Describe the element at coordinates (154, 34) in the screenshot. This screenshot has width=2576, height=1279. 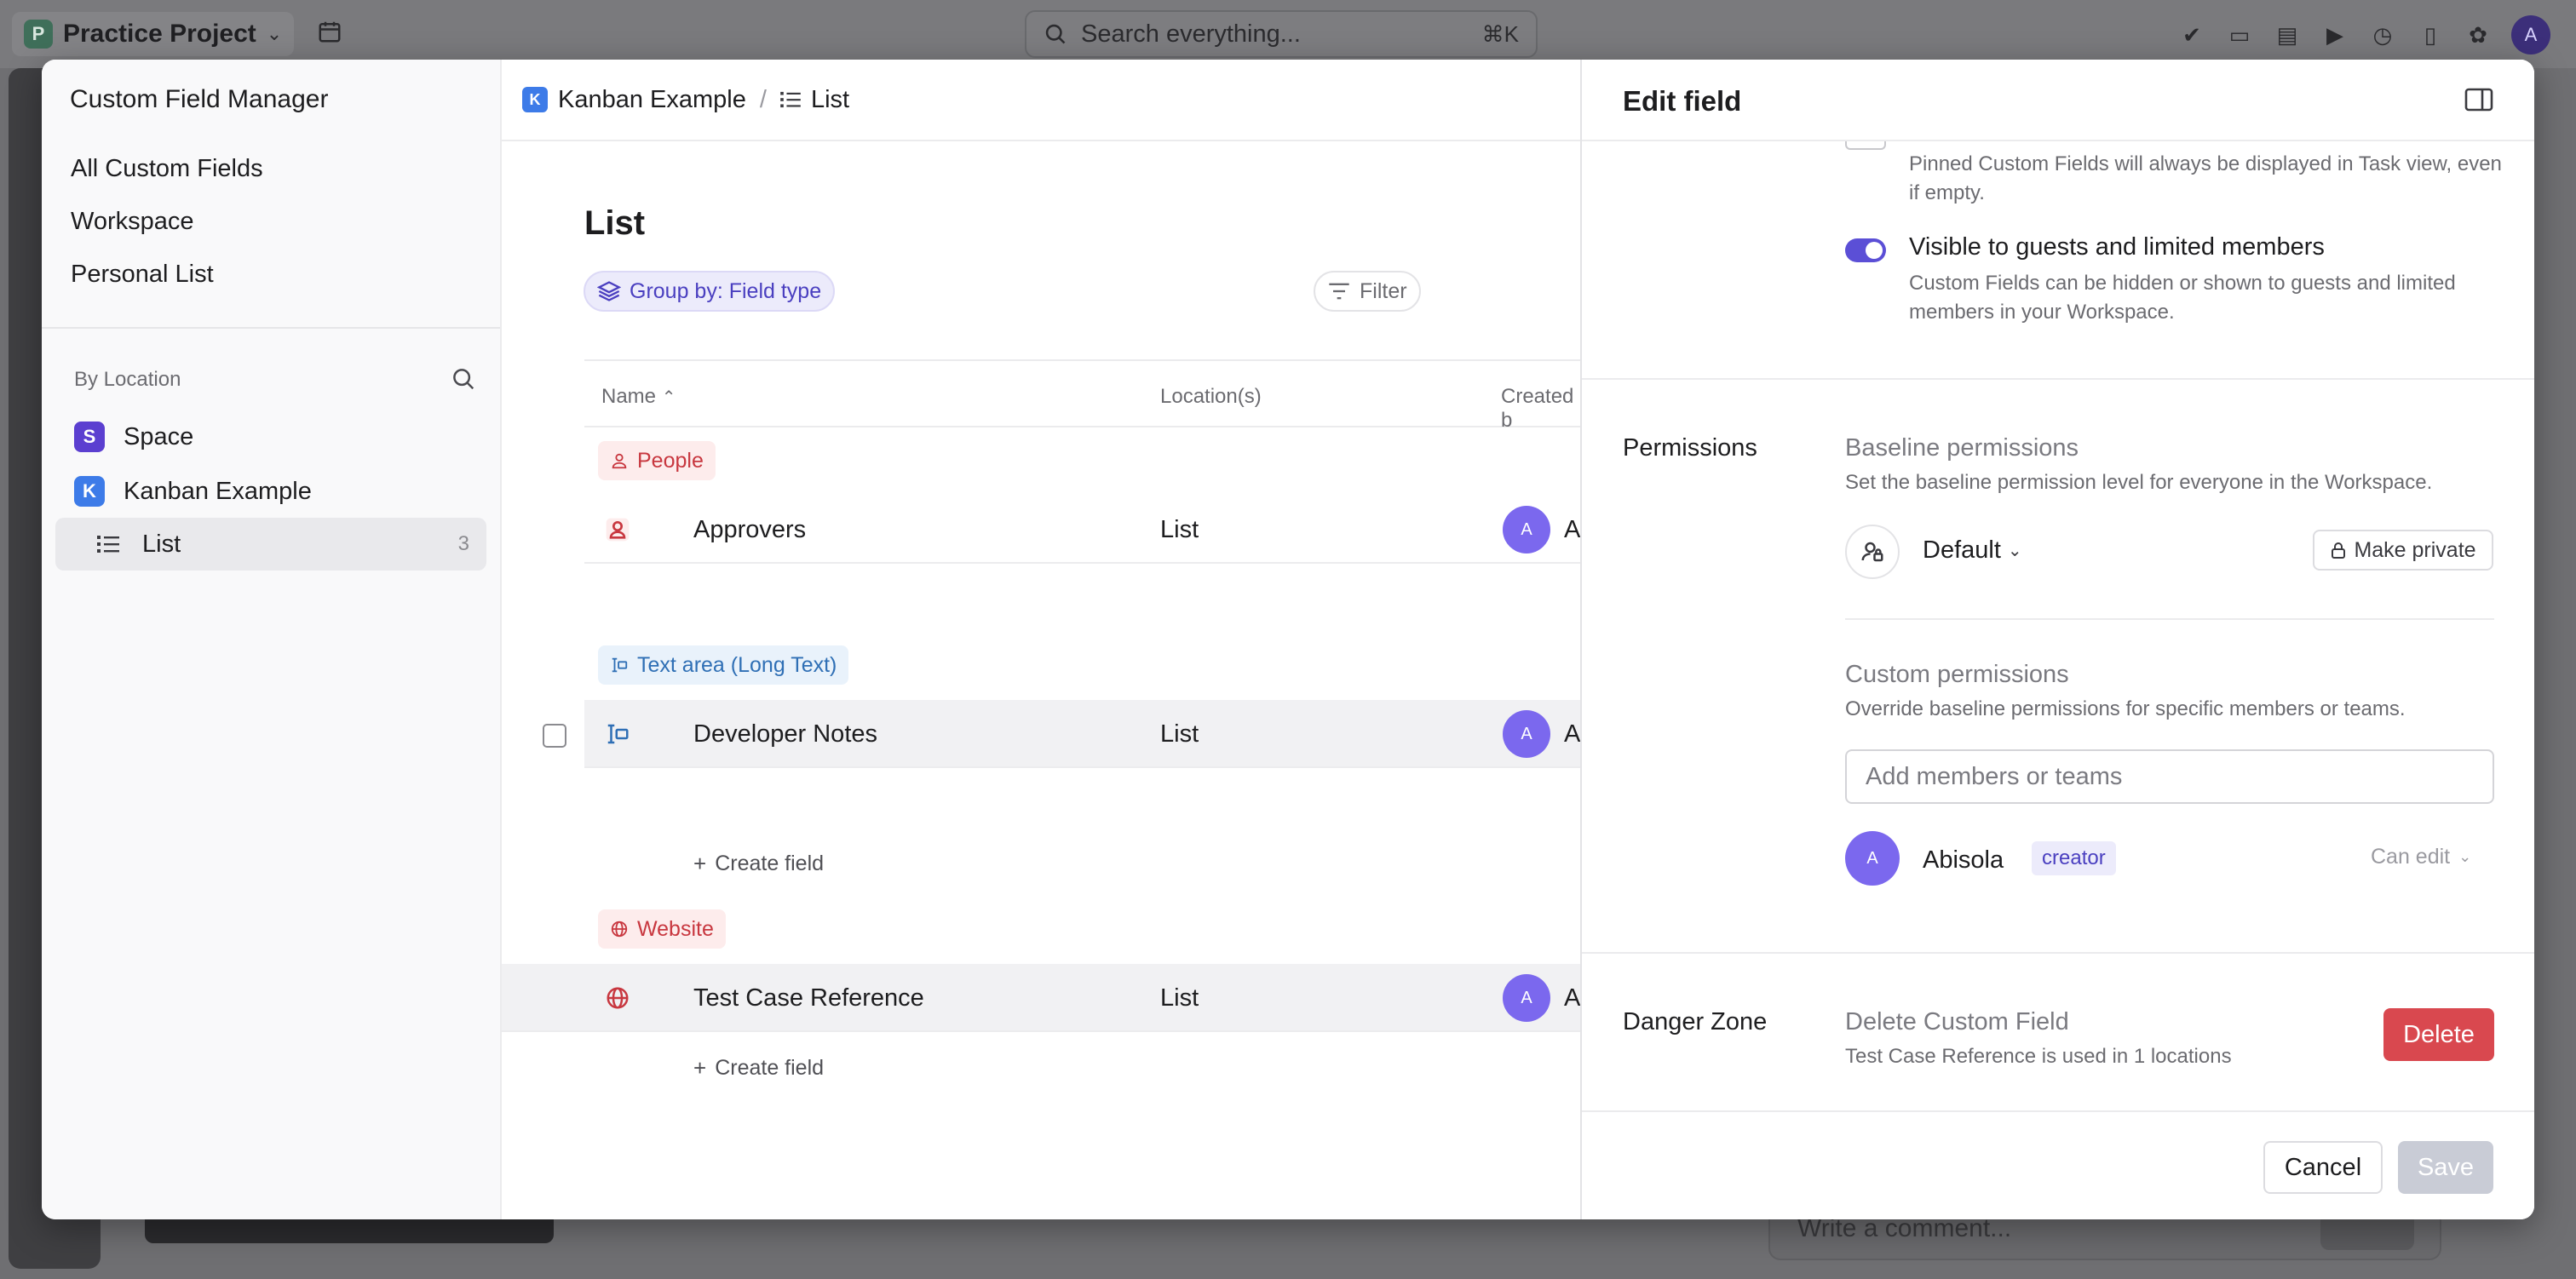
I see `workspace-switcher: P Practice Project ⌄` at that location.